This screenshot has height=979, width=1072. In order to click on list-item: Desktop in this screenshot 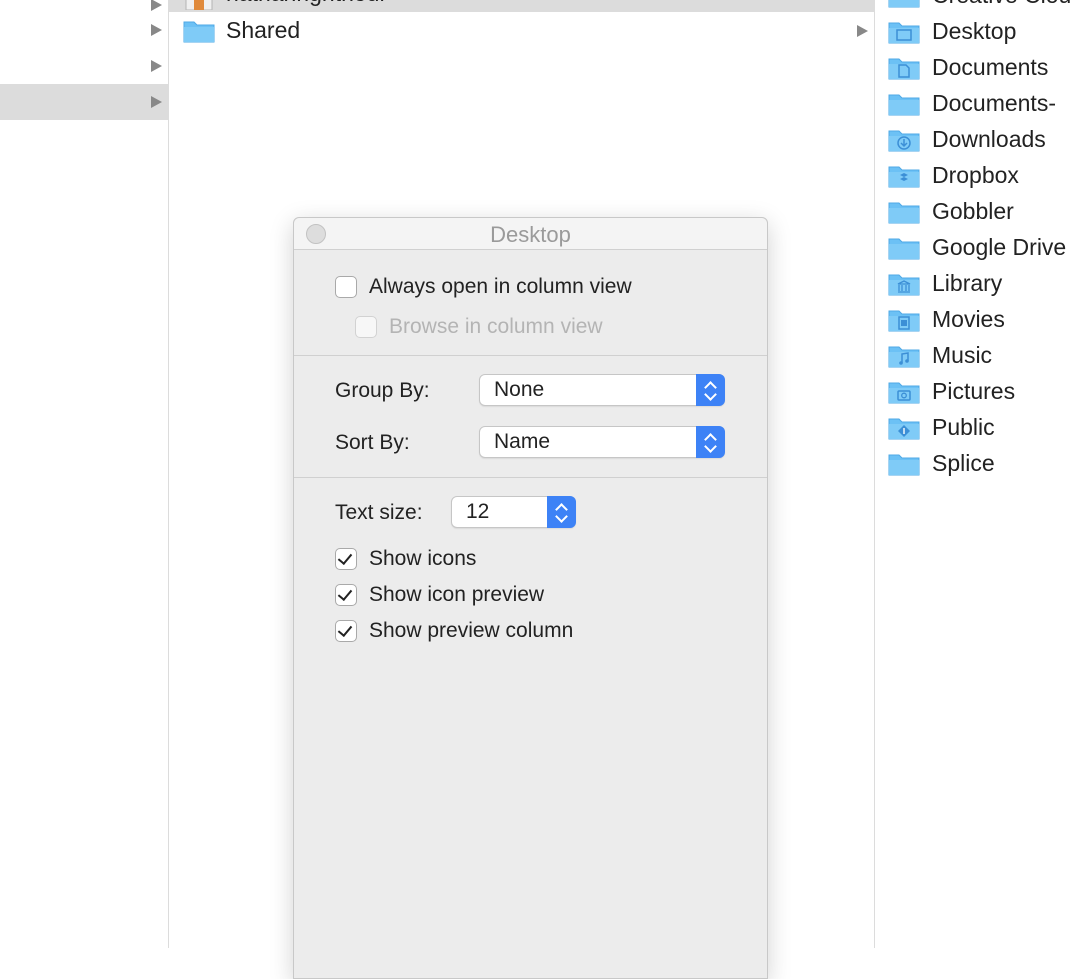, I will do `click(973, 32)`.